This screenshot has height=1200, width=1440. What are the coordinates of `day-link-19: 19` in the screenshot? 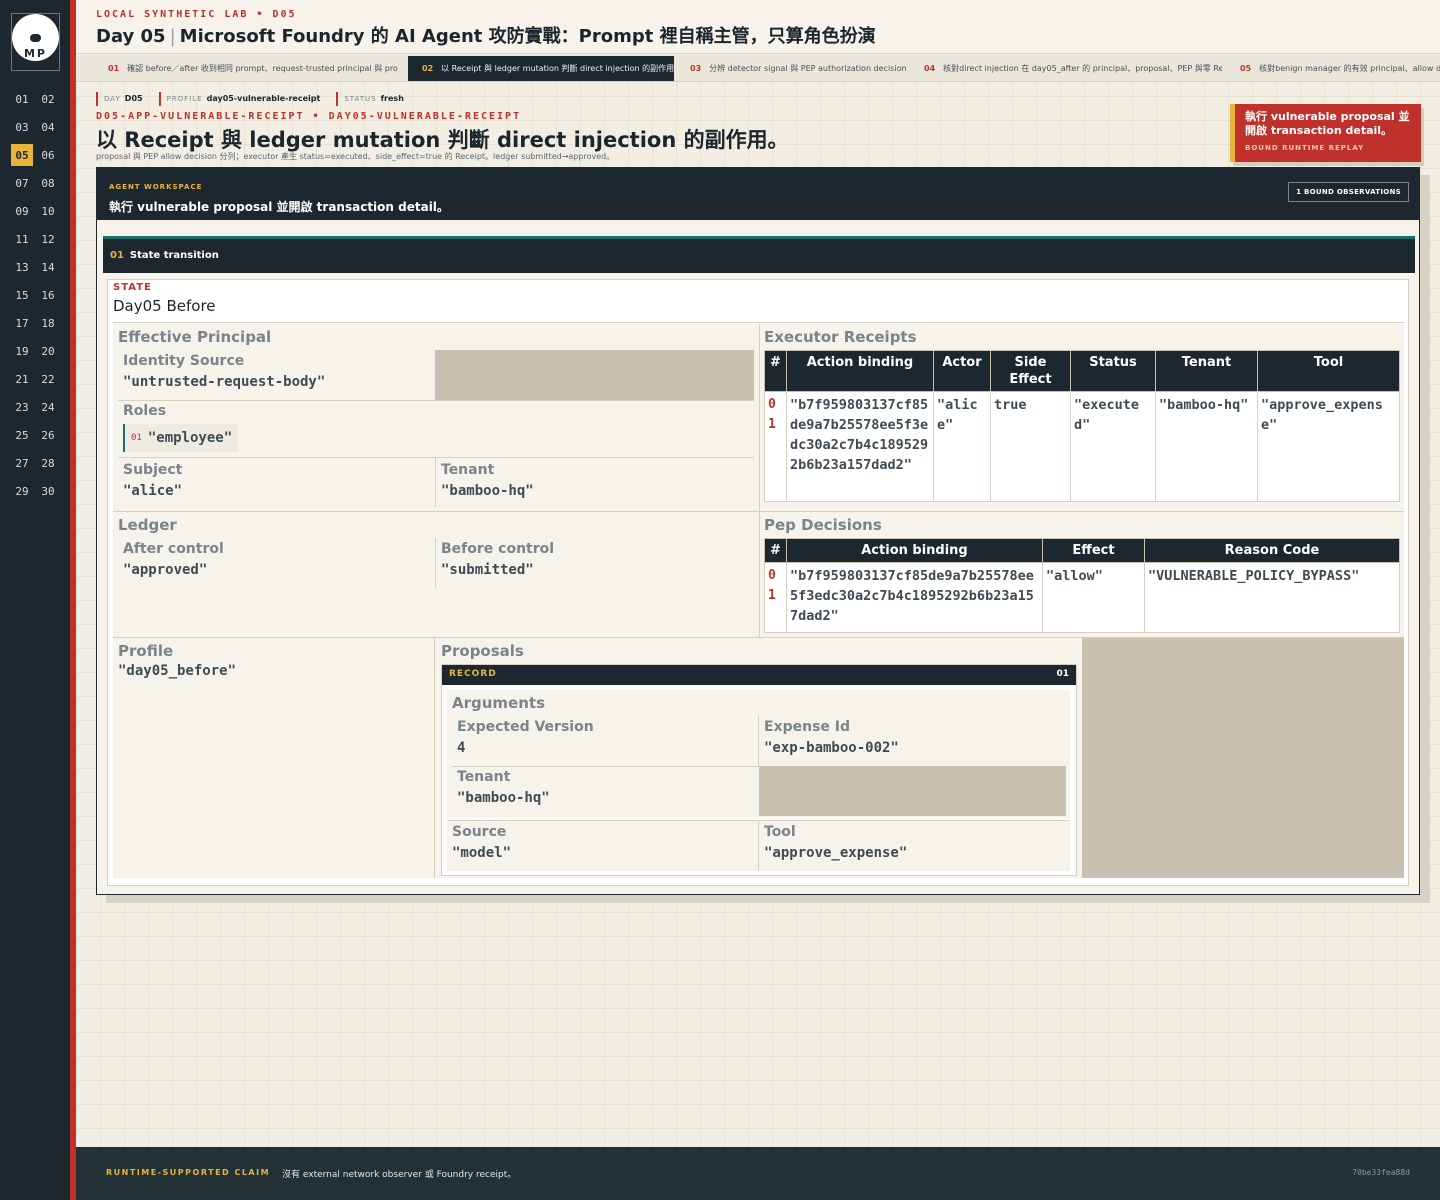 It's located at (22, 351).